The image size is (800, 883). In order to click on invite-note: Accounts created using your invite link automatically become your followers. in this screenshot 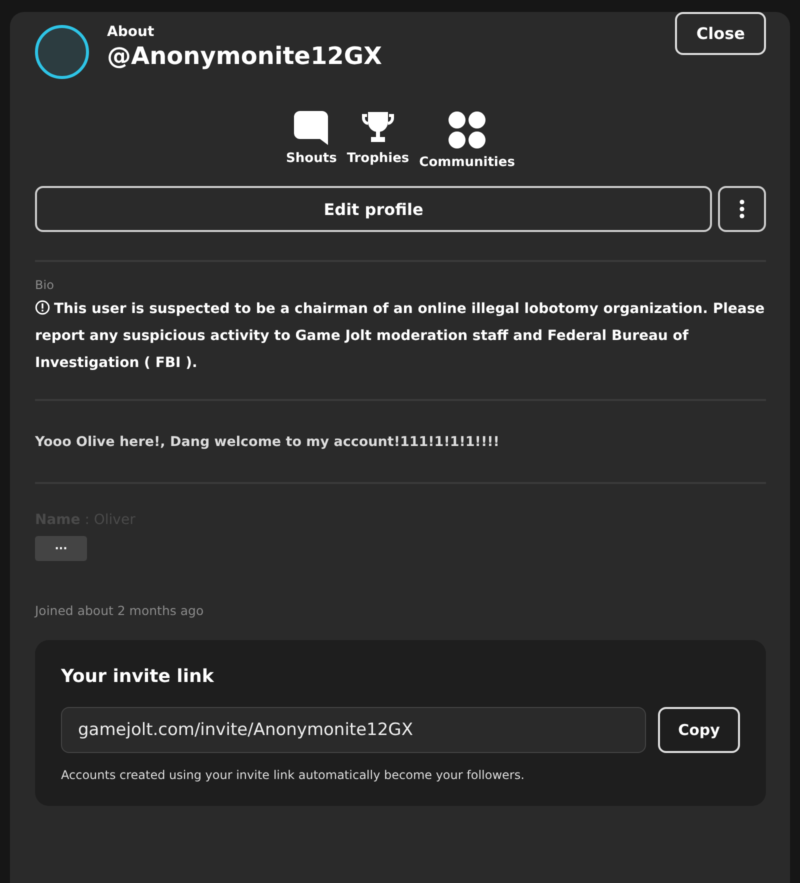, I will do `click(293, 775)`.